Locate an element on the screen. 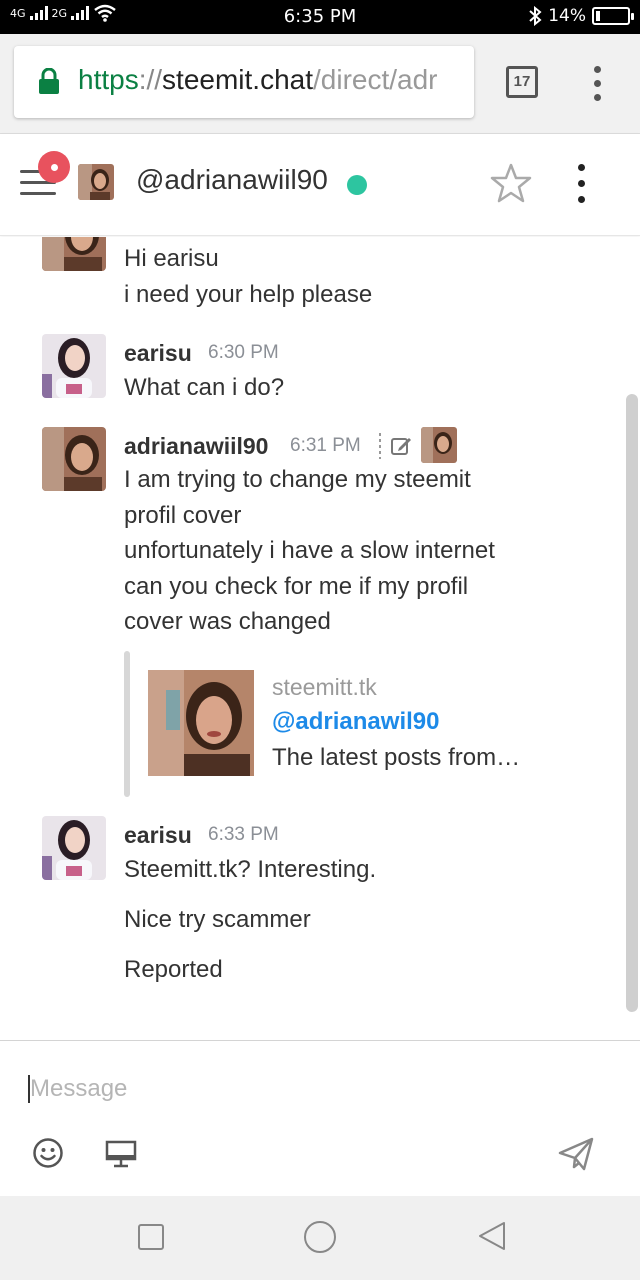 This screenshot has width=640, height=1280. message-timestamp: 6:33 PM is located at coordinates (243, 834).